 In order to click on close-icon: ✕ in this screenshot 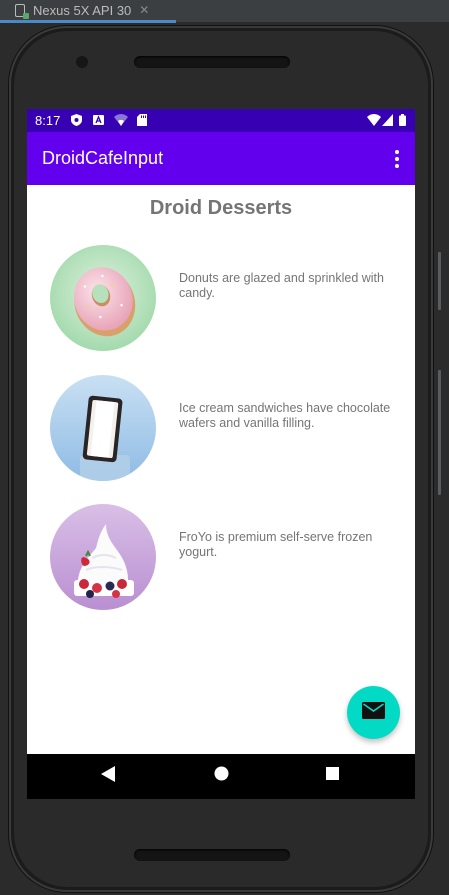, I will do `click(144, 10)`.